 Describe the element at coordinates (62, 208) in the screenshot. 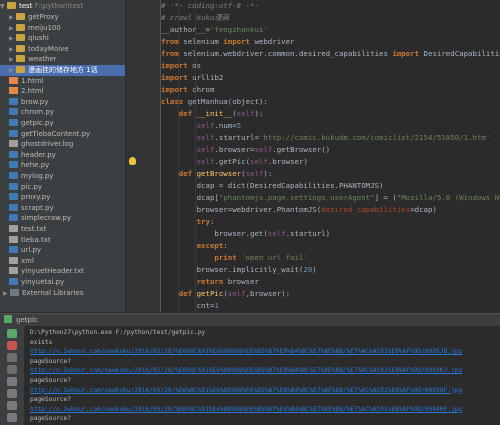

I see `tree-item: scrapt.py` at that location.